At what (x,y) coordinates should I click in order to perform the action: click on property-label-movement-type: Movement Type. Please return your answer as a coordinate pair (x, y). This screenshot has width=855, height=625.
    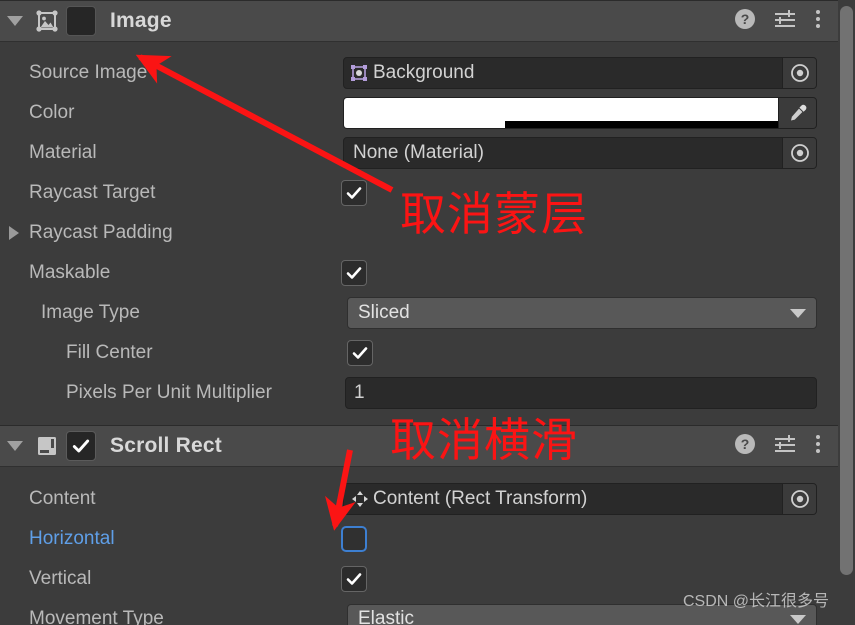
    Looking at the image, I should click on (96, 616).